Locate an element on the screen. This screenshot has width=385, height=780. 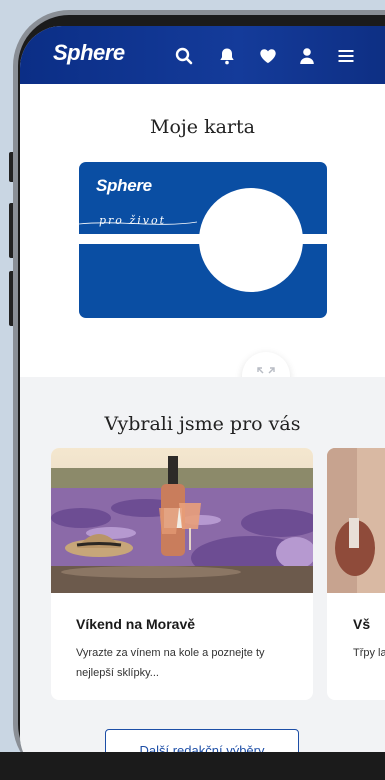
tile-description: Třpy laho is located at coordinates (369, 653).